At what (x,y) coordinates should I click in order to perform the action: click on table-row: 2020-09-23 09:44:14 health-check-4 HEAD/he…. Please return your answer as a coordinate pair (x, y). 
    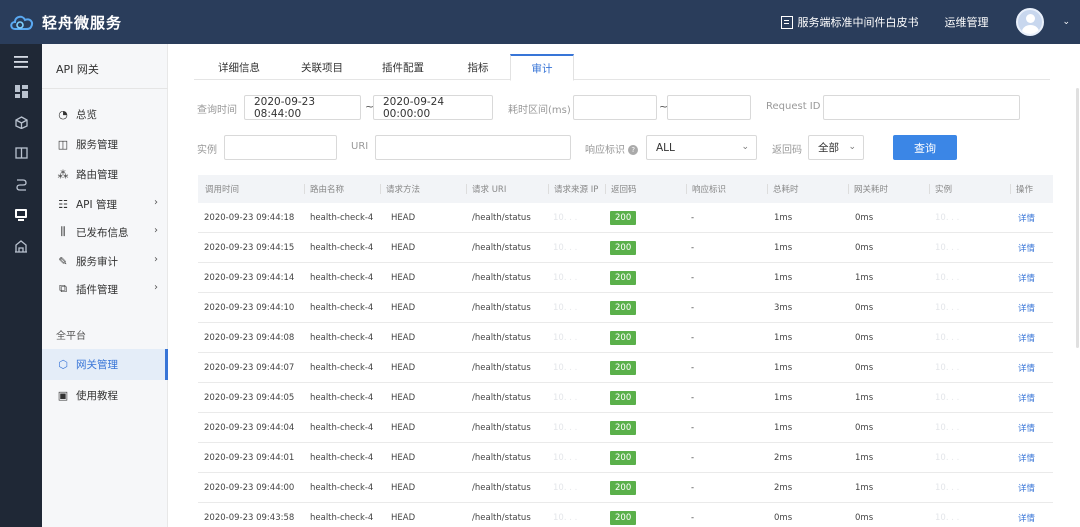
    Looking at the image, I should click on (625, 278).